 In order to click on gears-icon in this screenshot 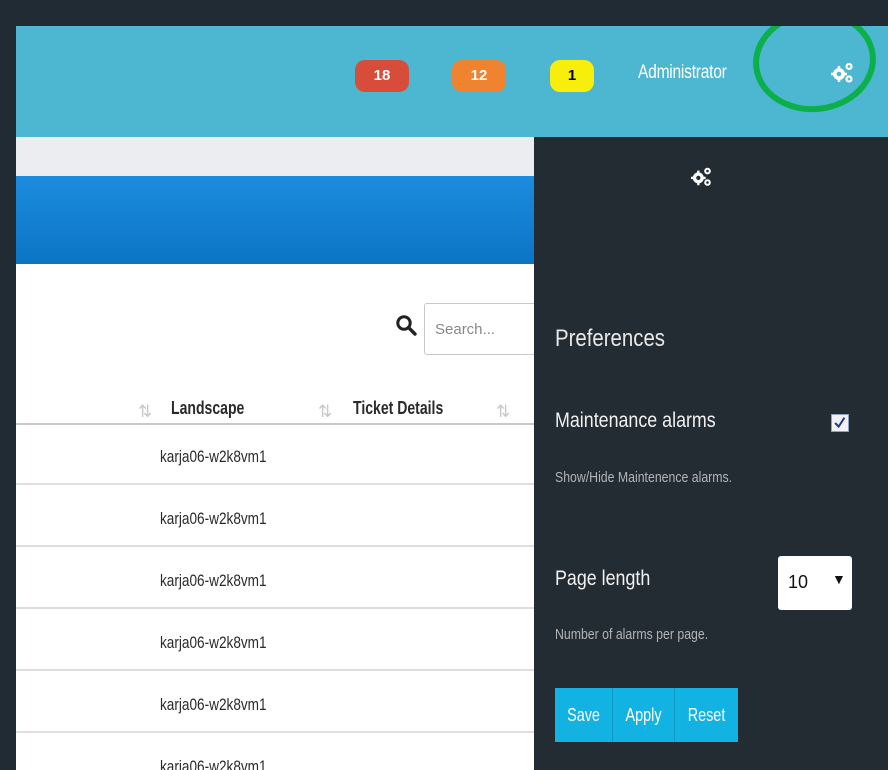, I will do `click(701, 176)`.